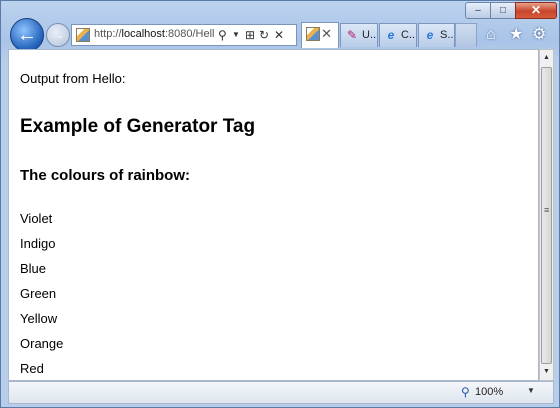 The height and width of the screenshot is (408, 560). I want to click on status-bar: ⚲ 100% ▼, so click(281, 392).